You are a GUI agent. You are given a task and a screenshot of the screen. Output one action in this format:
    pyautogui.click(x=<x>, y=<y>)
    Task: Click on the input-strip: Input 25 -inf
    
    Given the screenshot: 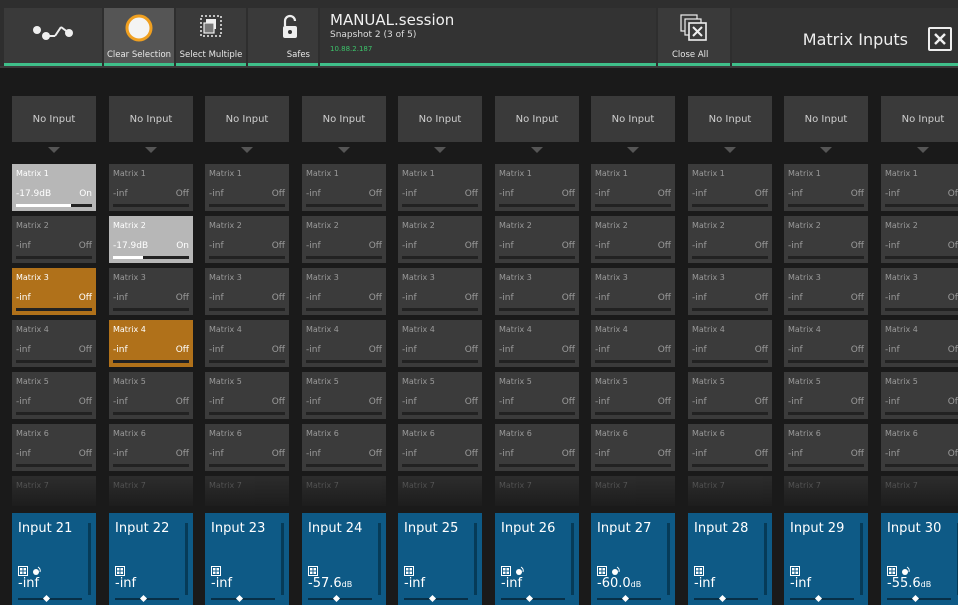 What is the action you would take?
    pyautogui.click(x=440, y=559)
    